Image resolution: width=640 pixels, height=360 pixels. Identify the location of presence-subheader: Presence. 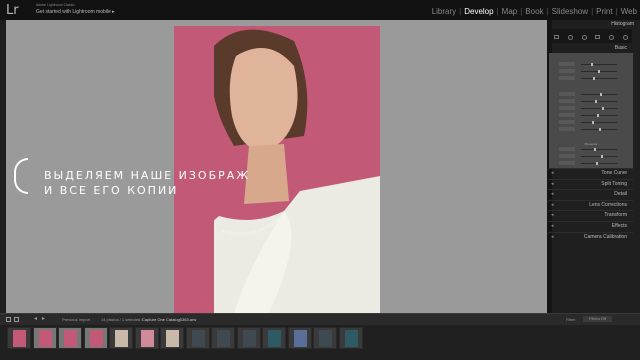
(591, 144).